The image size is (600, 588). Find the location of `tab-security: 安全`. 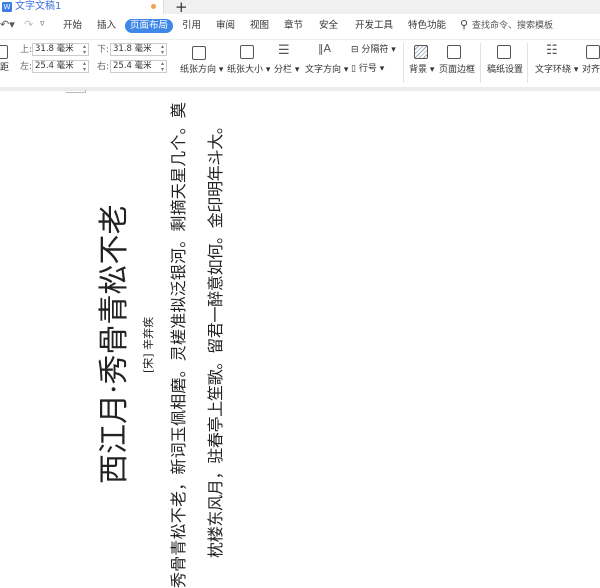

tab-security: 安全 is located at coordinates (328, 26).